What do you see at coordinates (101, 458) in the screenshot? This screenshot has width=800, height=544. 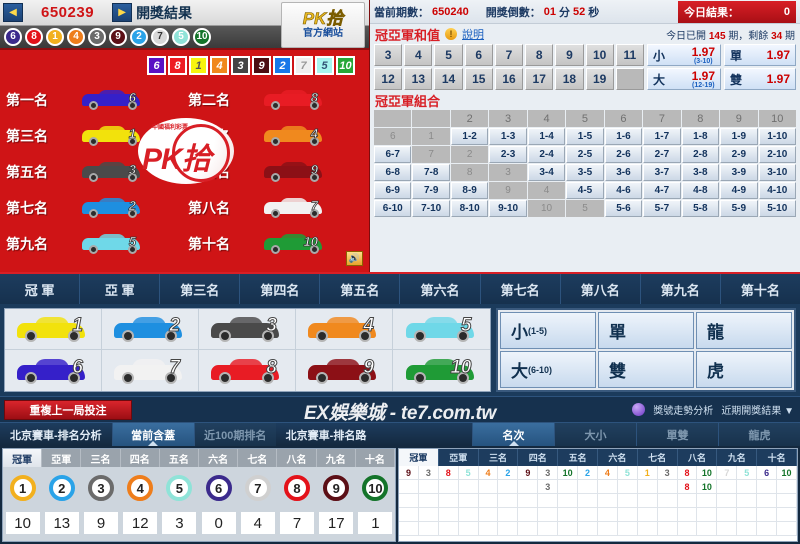 I see `rank-stats-tab-三名: 三名` at bounding box center [101, 458].